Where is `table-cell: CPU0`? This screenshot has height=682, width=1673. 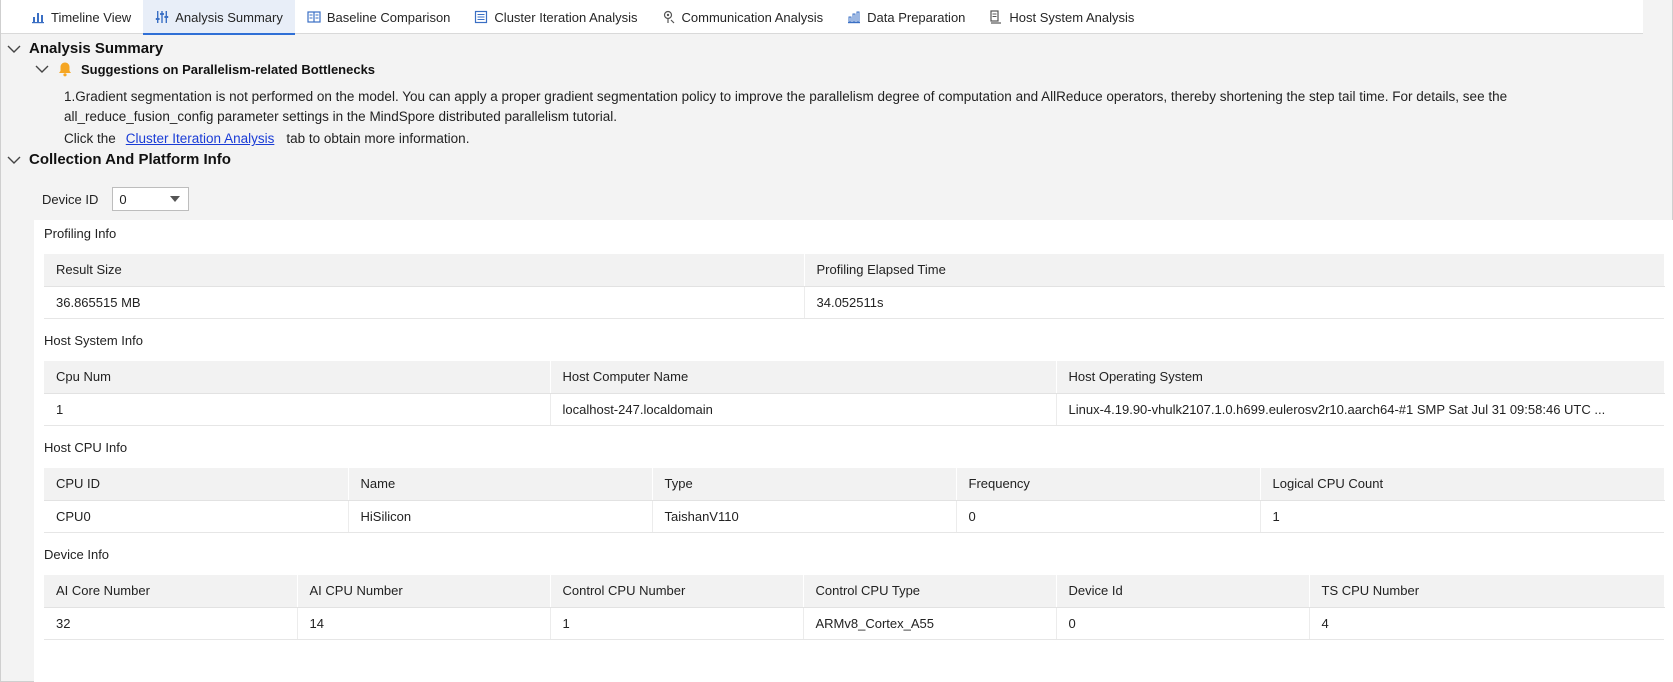
table-cell: CPU0 is located at coordinates (196, 516).